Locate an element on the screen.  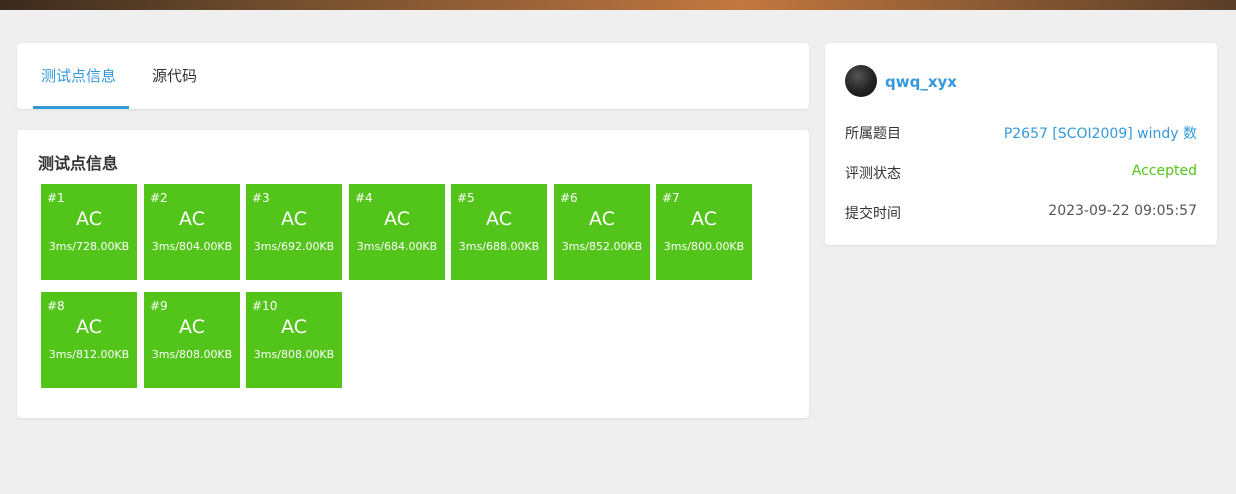
testcase-tile: #3 AC 3ms/692.00KB is located at coordinates (294, 232).